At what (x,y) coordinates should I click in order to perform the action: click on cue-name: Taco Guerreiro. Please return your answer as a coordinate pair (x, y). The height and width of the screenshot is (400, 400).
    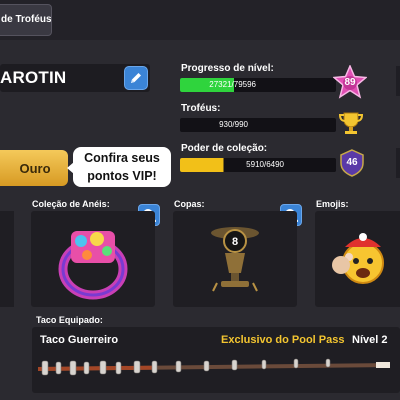
    Looking at the image, I should click on (79, 340).